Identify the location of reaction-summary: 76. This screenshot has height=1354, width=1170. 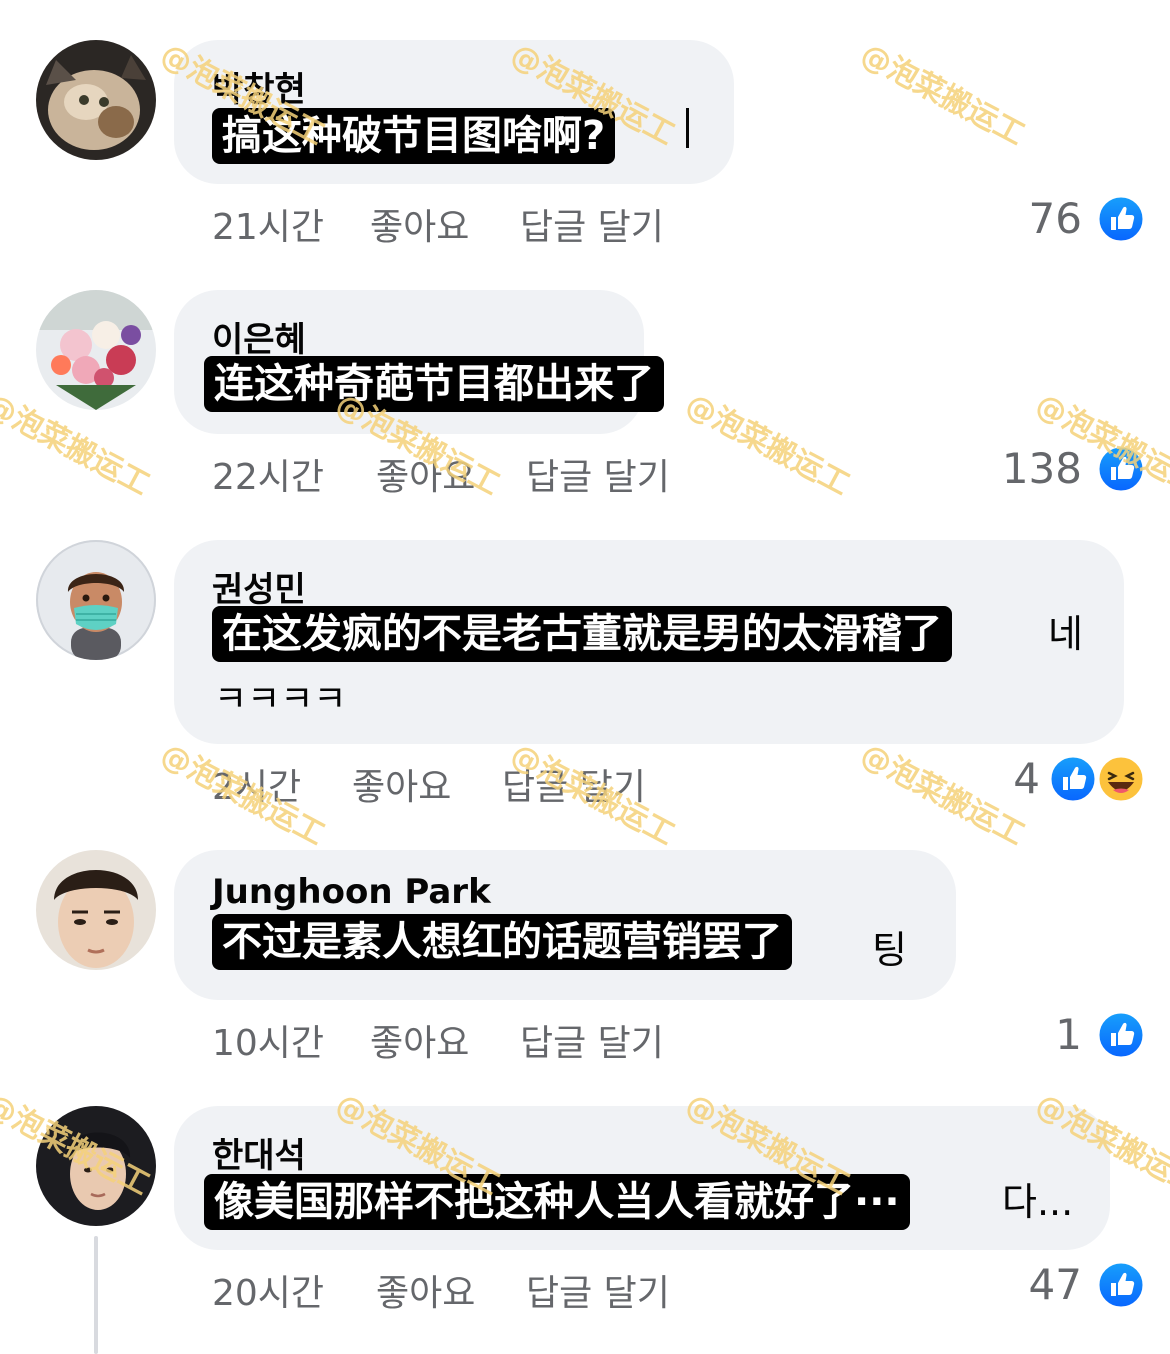
(1076, 219).